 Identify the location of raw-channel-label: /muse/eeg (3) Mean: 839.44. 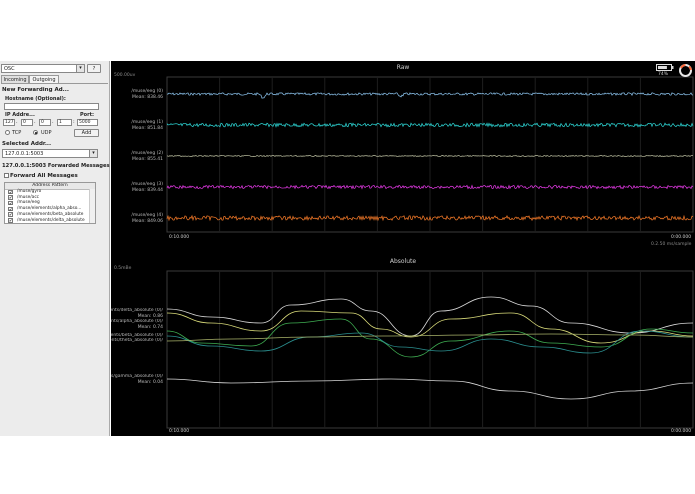
(138, 188).